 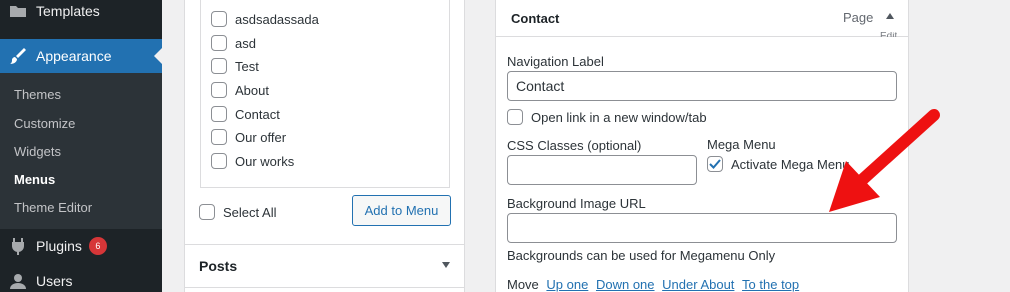 What do you see at coordinates (702, 228) in the screenshot?
I see `background-image-input` at bounding box center [702, 228].